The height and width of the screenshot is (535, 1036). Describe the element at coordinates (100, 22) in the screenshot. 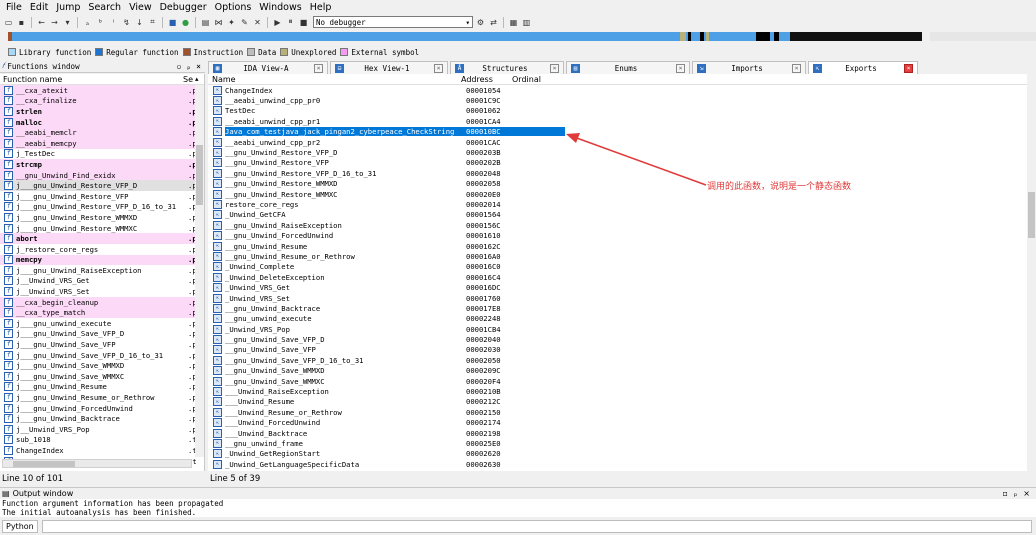

I see `search-binary-icon: ᵇ` at that location.